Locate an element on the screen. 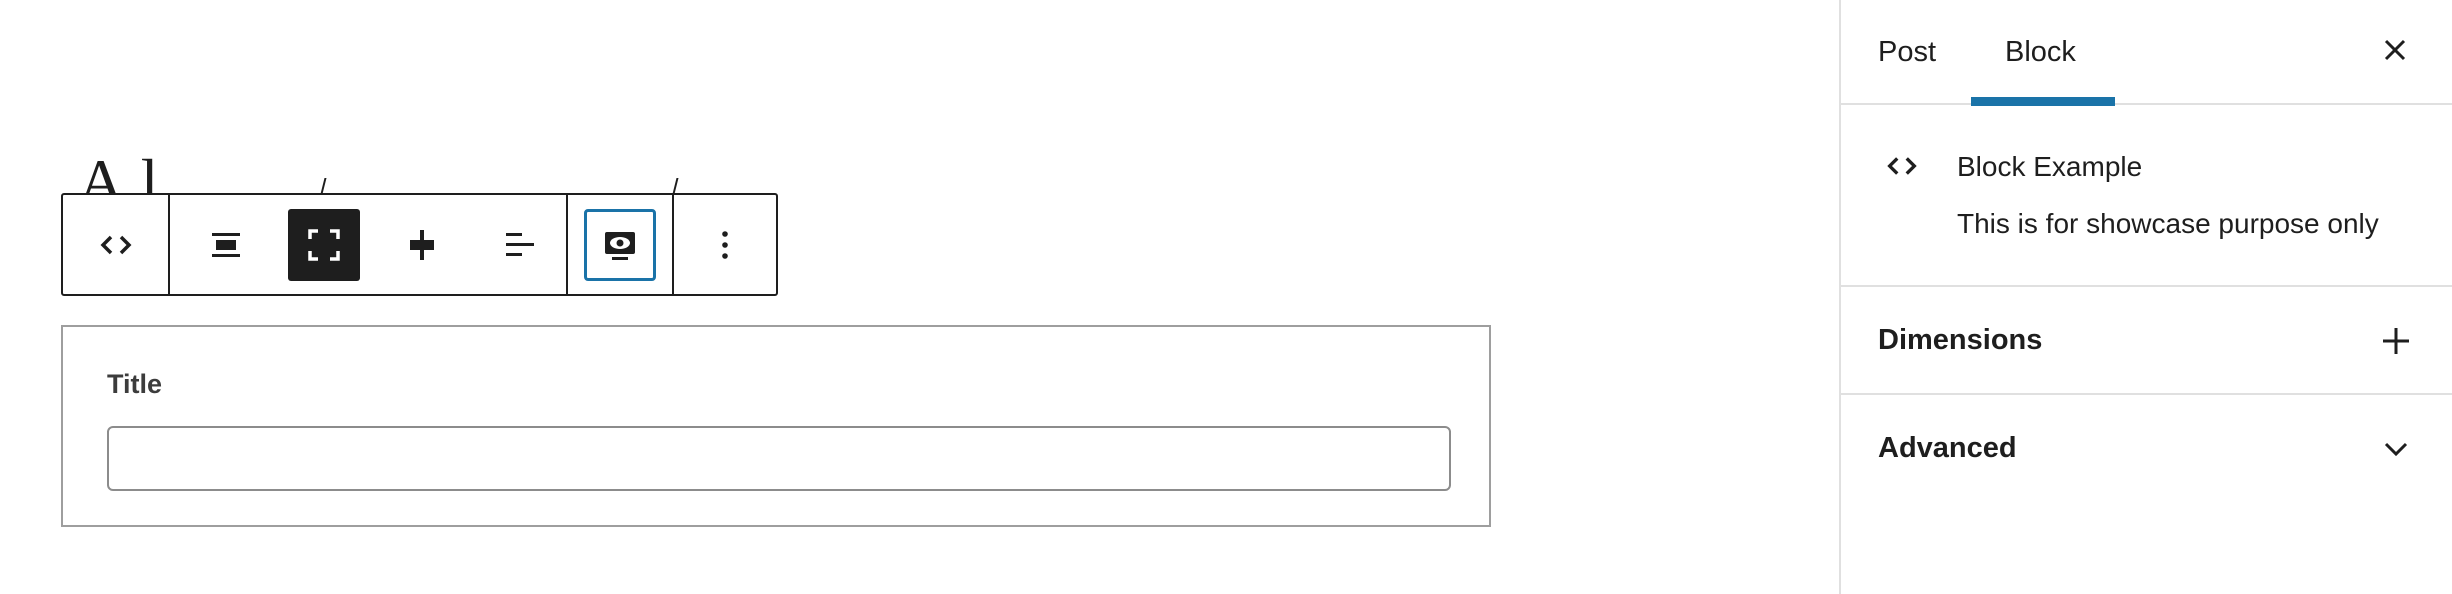  panel-dimensions-title: Dimensions is located at coordinates (1960, 340).